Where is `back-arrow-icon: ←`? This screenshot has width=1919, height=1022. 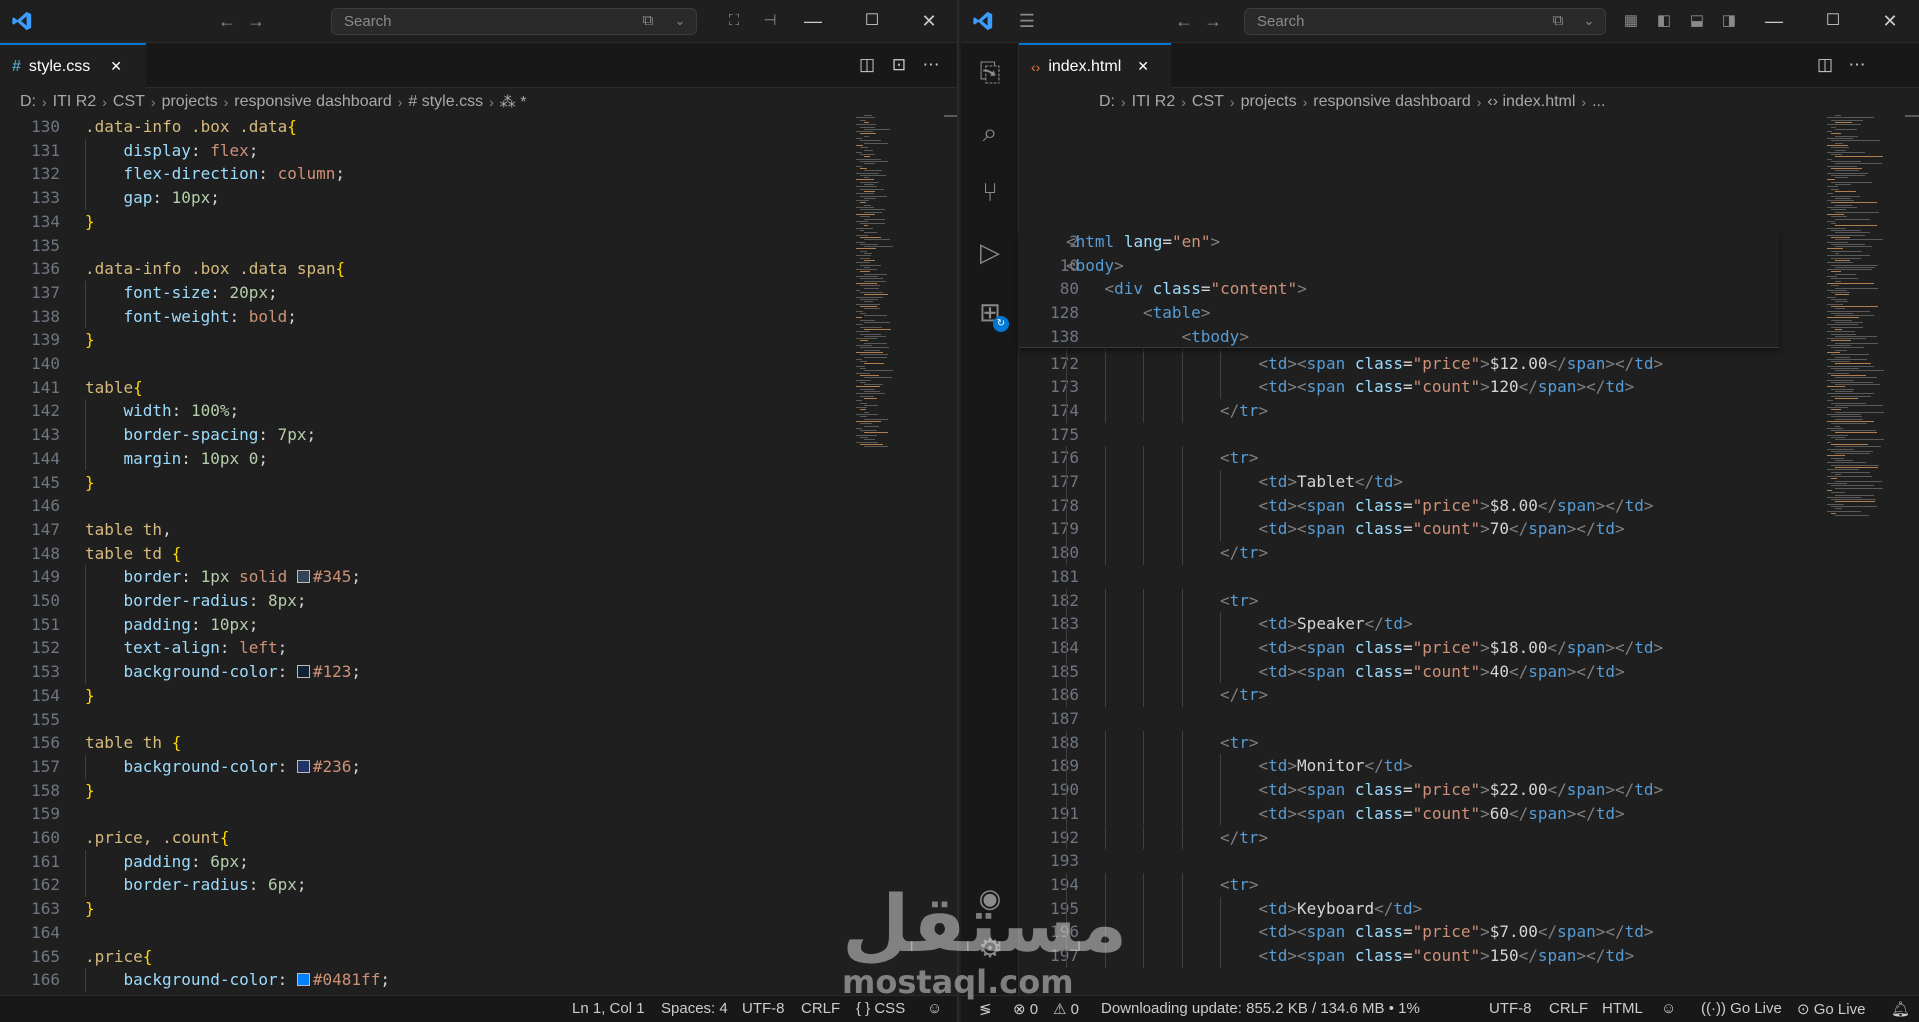 back-arrow-icon: ← is located at coordinates (227, 21).